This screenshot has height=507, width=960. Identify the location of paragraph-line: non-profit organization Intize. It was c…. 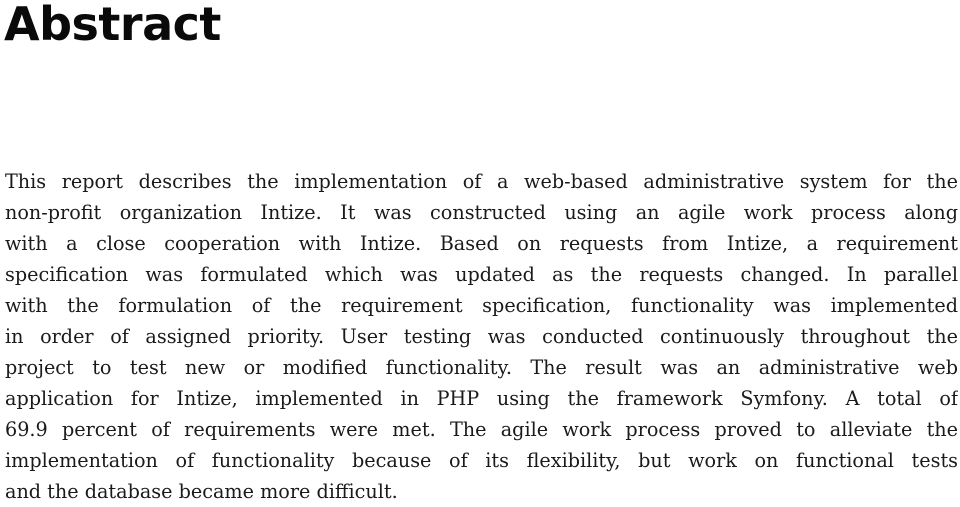
(481, 212).